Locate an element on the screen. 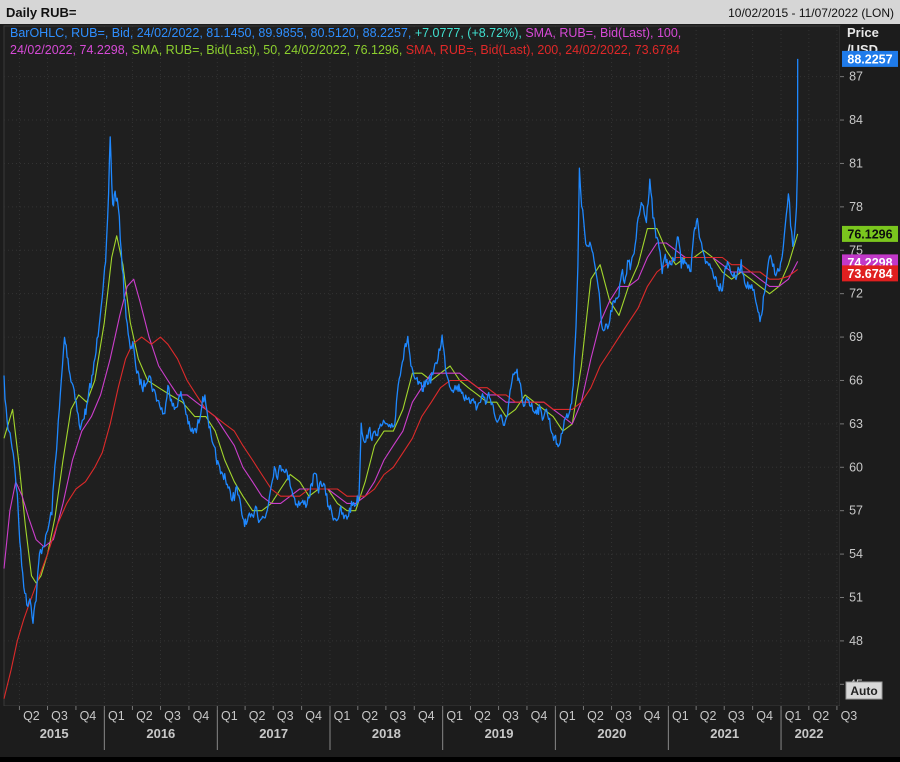 The width and height of the screenshot is (900, 762). price-tag-label: 88.2257 is located at coordinates (869, 59).